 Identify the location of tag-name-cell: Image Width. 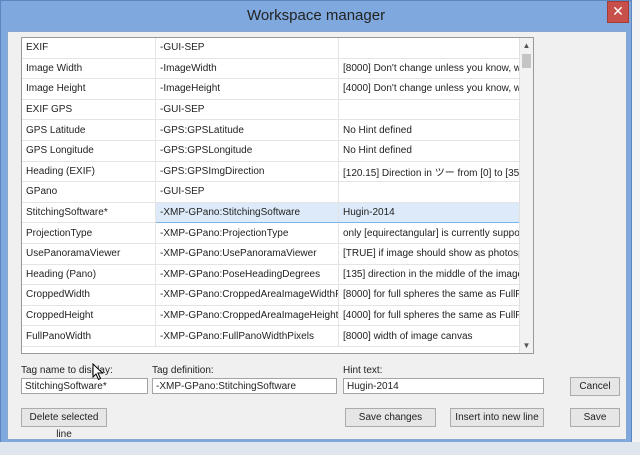
(89, 69).